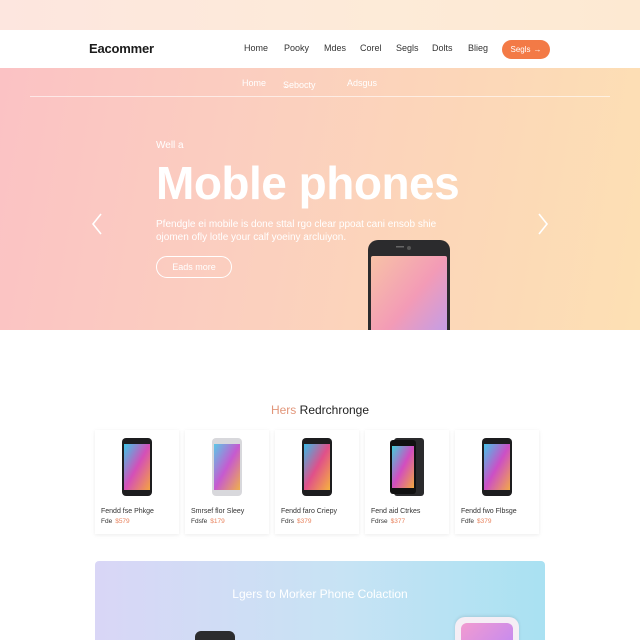 The height and width of the screenshot is (640, 640). I want to click on featured-section-title: Hers Redrchronge, so click(320, 410).